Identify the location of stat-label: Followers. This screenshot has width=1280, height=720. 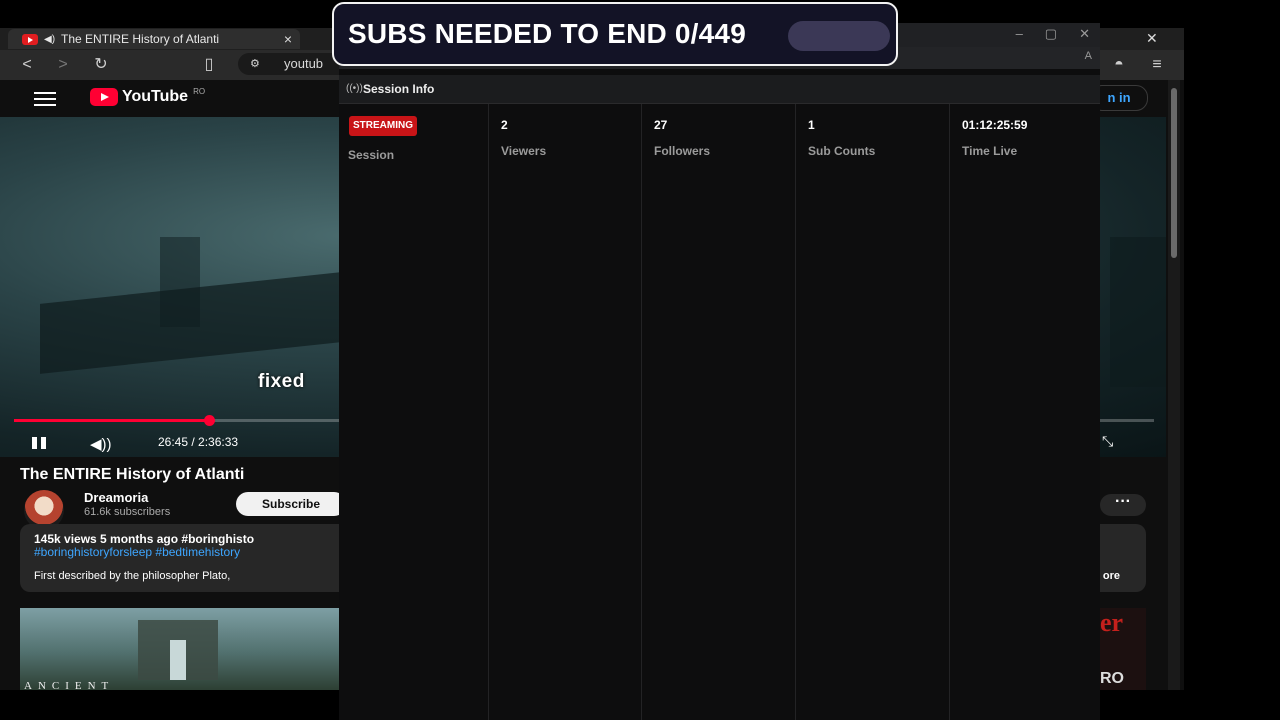
(682, 151).